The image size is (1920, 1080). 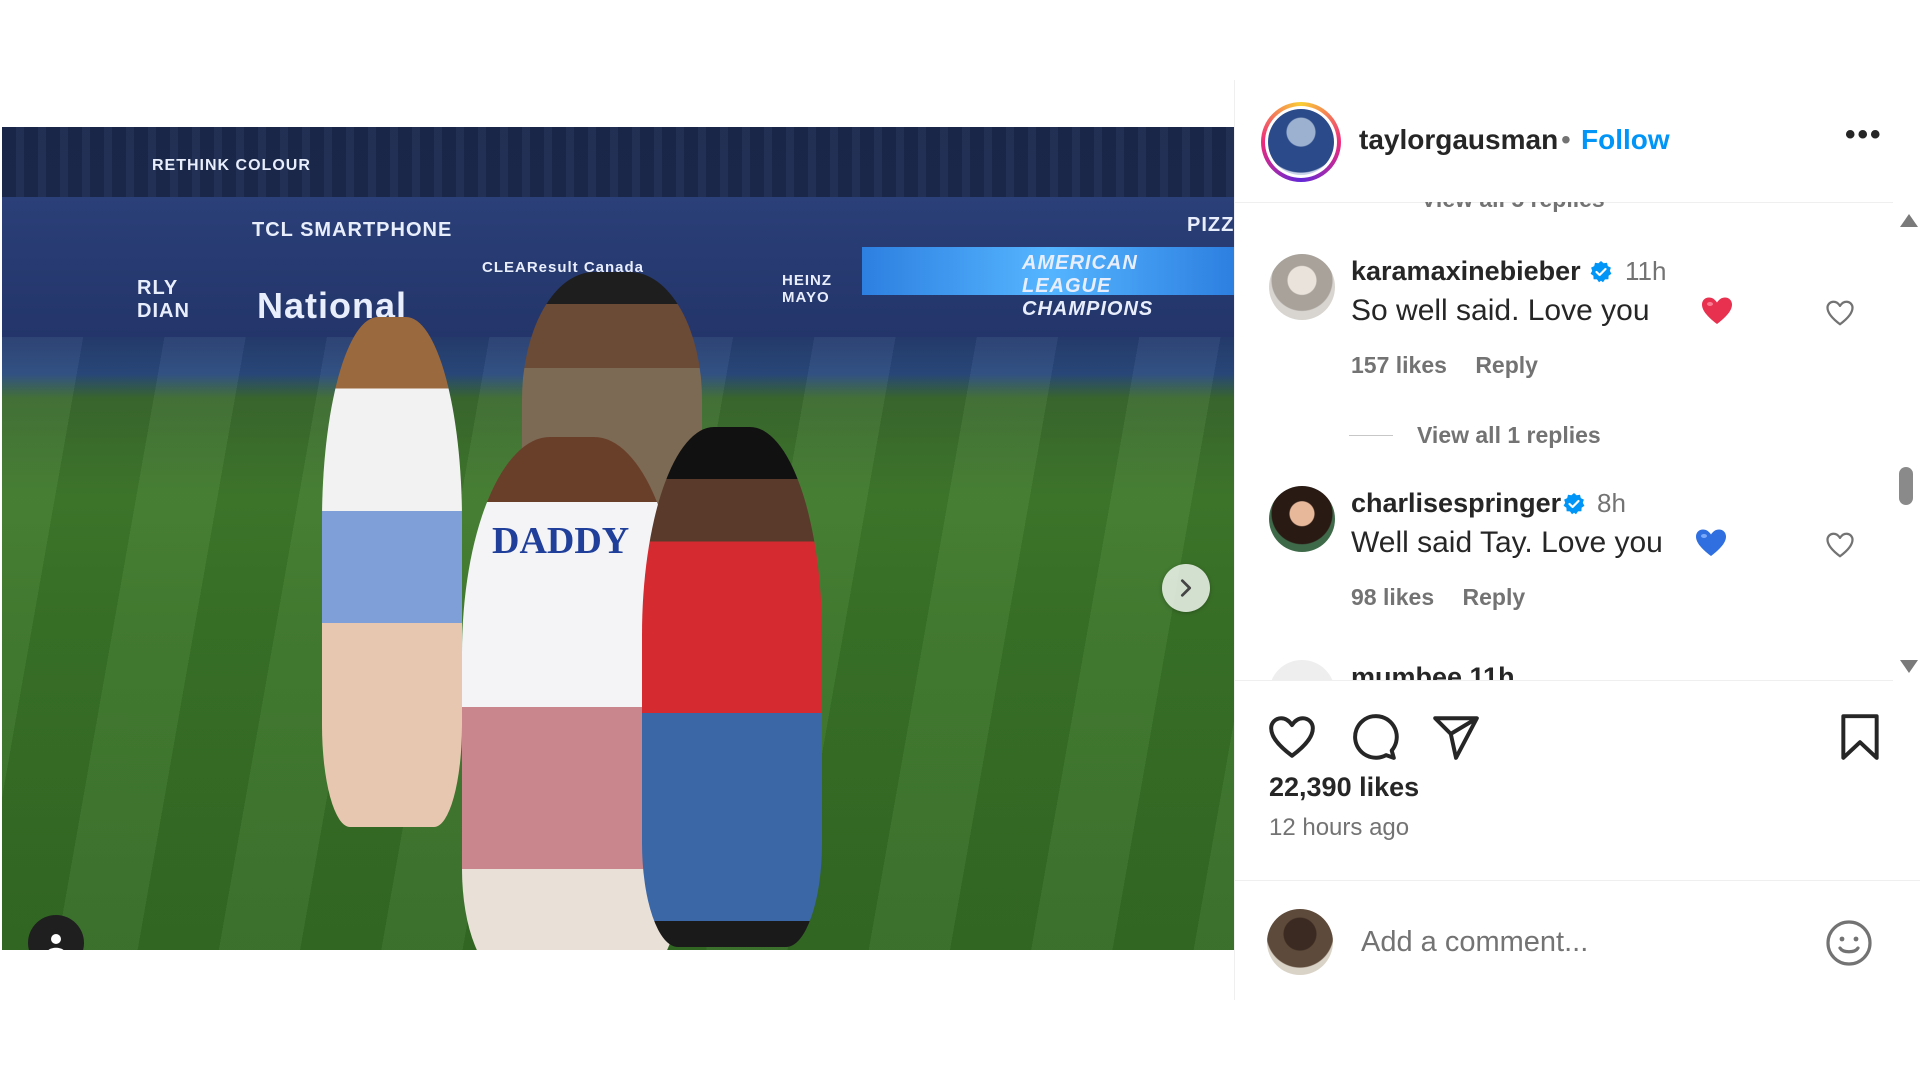 What do you see at coordinates (1344, 787) in the screenshot?
I see `likes-count: 22,390 likes` at bounding box center [1344, 787].